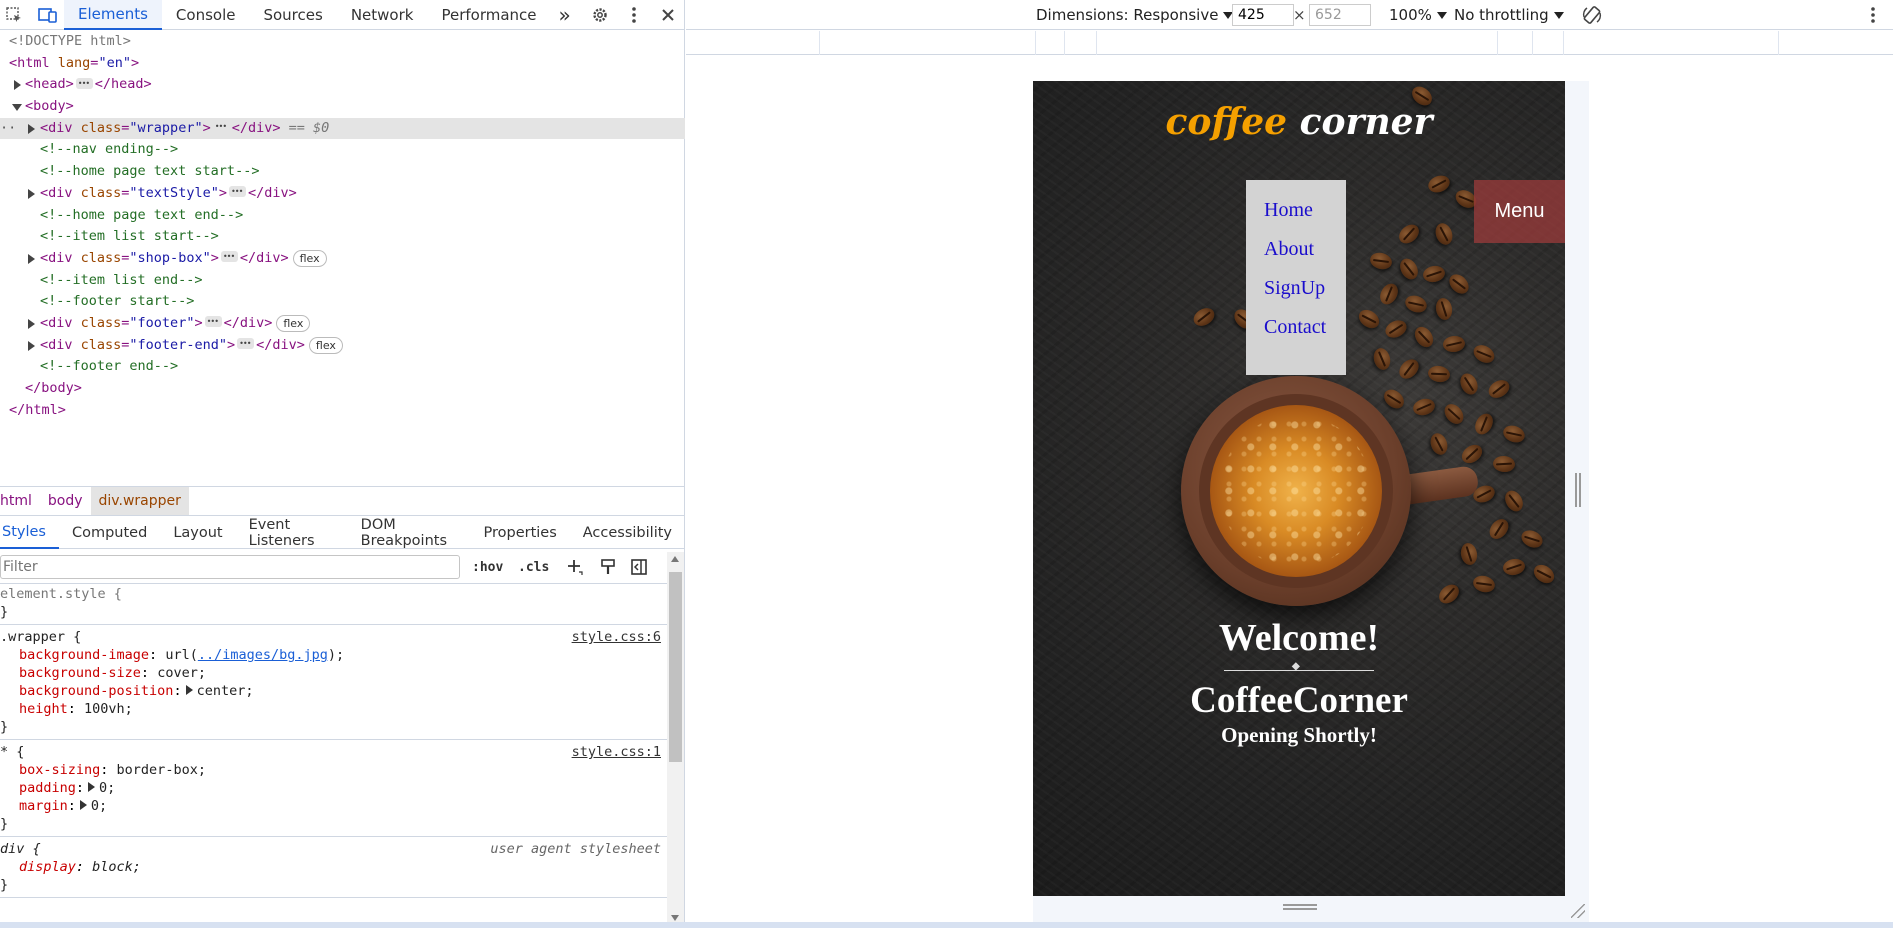 Image resolution: width=1893 pixels, height=928 pixels. Describe the element at coordinates (1289, 43) in the screenshot. I see `media-query-ruler` at that location.